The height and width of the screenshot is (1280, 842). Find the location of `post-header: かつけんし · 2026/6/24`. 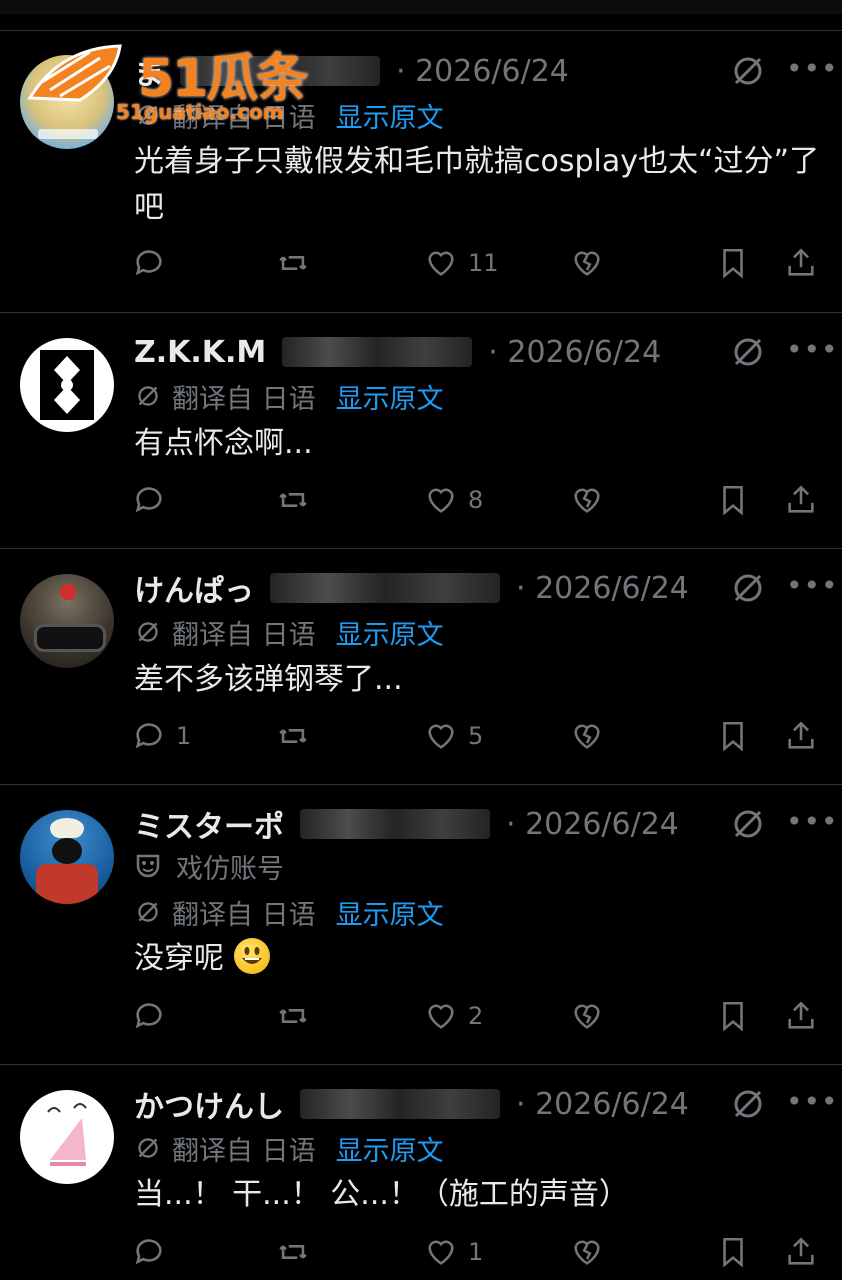

post-header: かつけんし · 2026/6/24 is located at coordinates (433, 1104).